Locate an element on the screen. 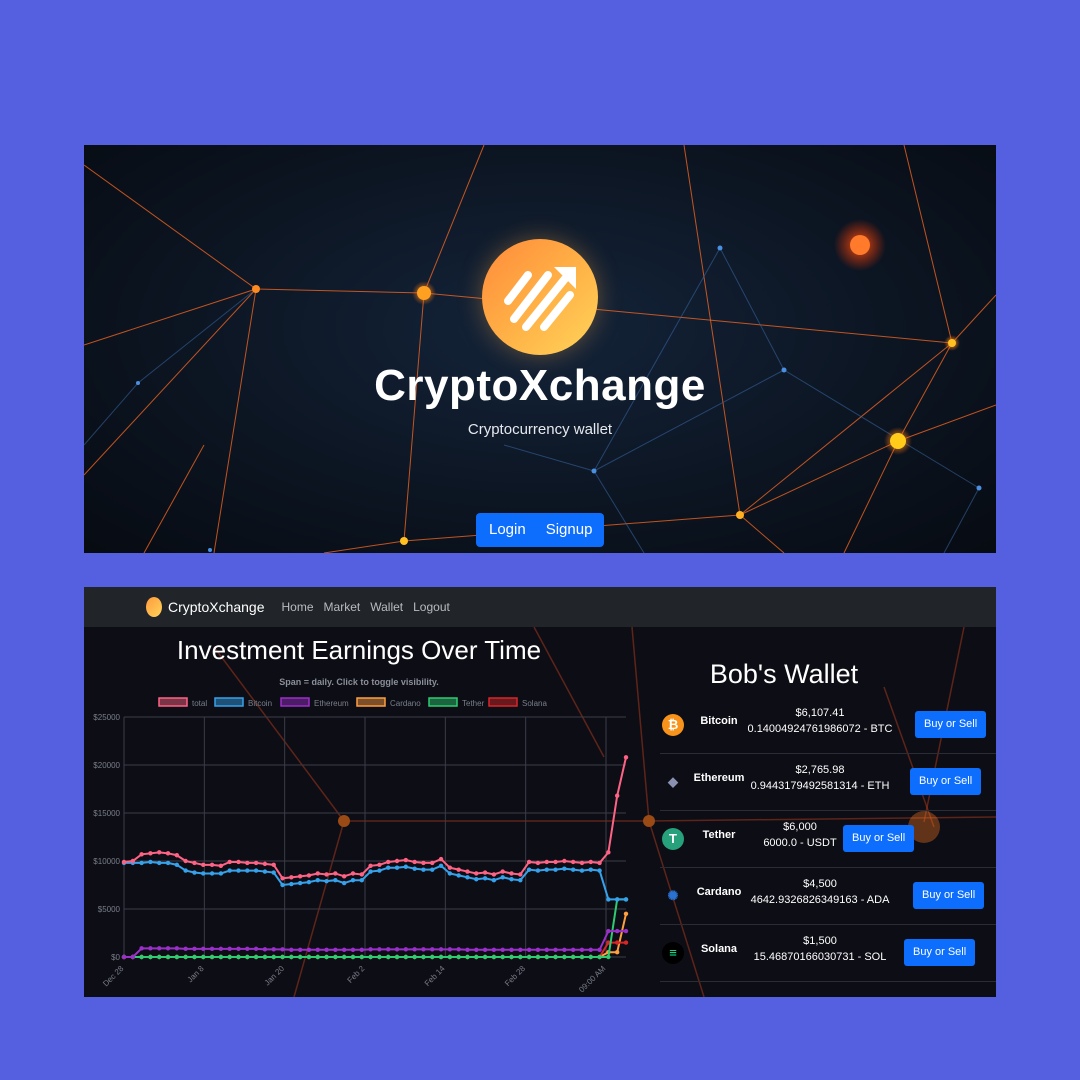 The width and height of the screenshot is (1080, 1080). tether-icon: T is located at coordinates (673, 839).